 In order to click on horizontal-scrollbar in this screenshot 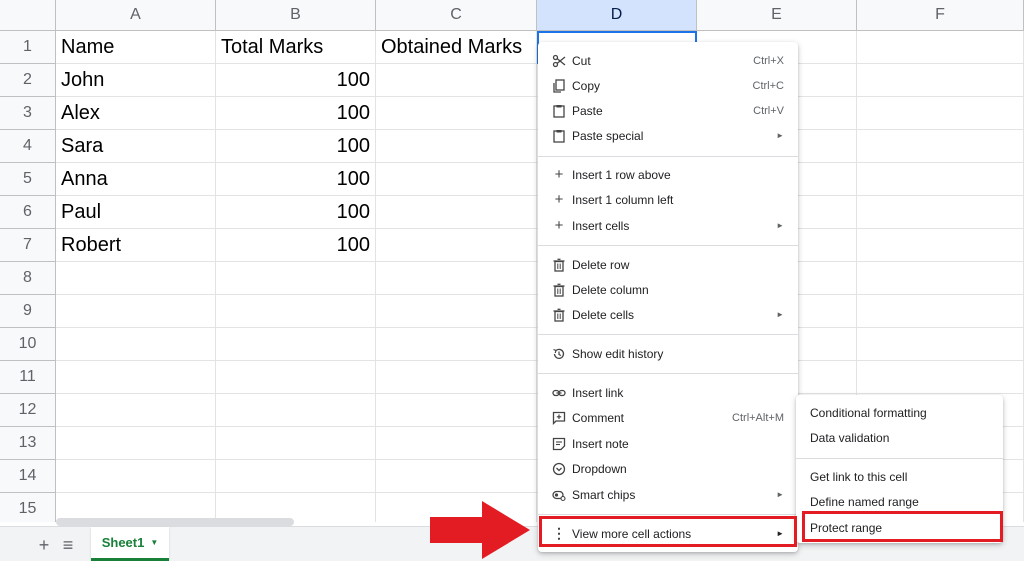, I will do `click(175, 522)`.